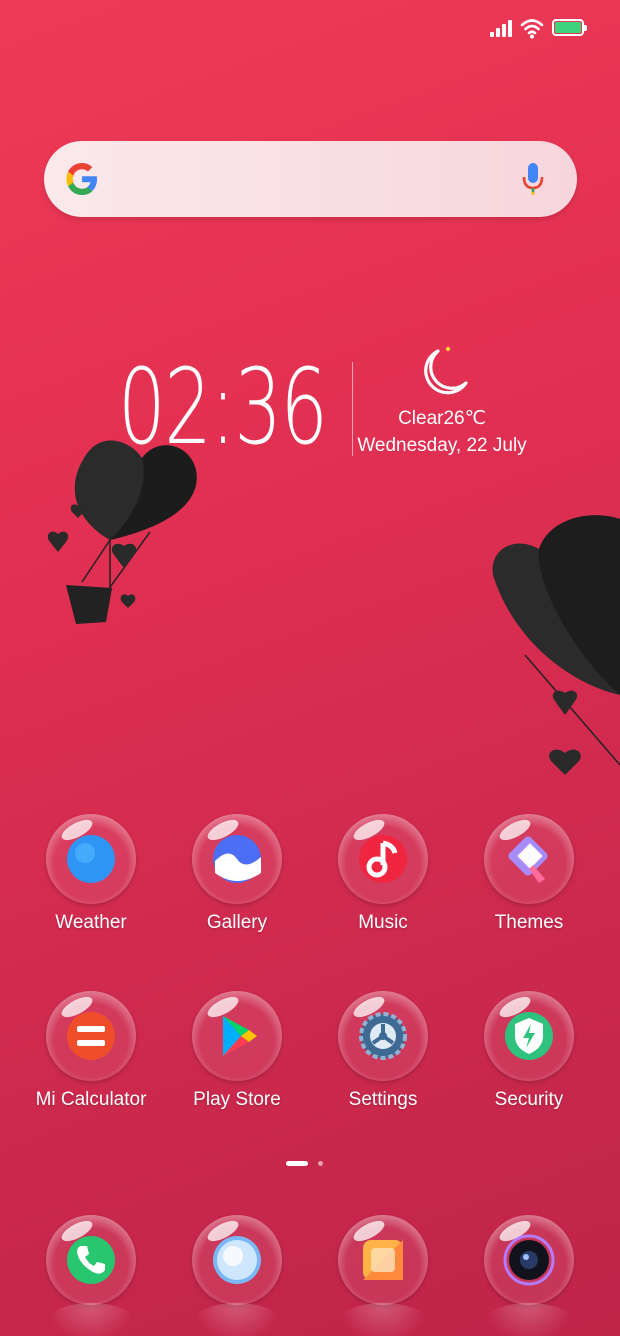 This screenshot has height=1336, width=620. Describe the element at coordinates (533, 179) in the screenshot. I see `mic-icon` at that location.